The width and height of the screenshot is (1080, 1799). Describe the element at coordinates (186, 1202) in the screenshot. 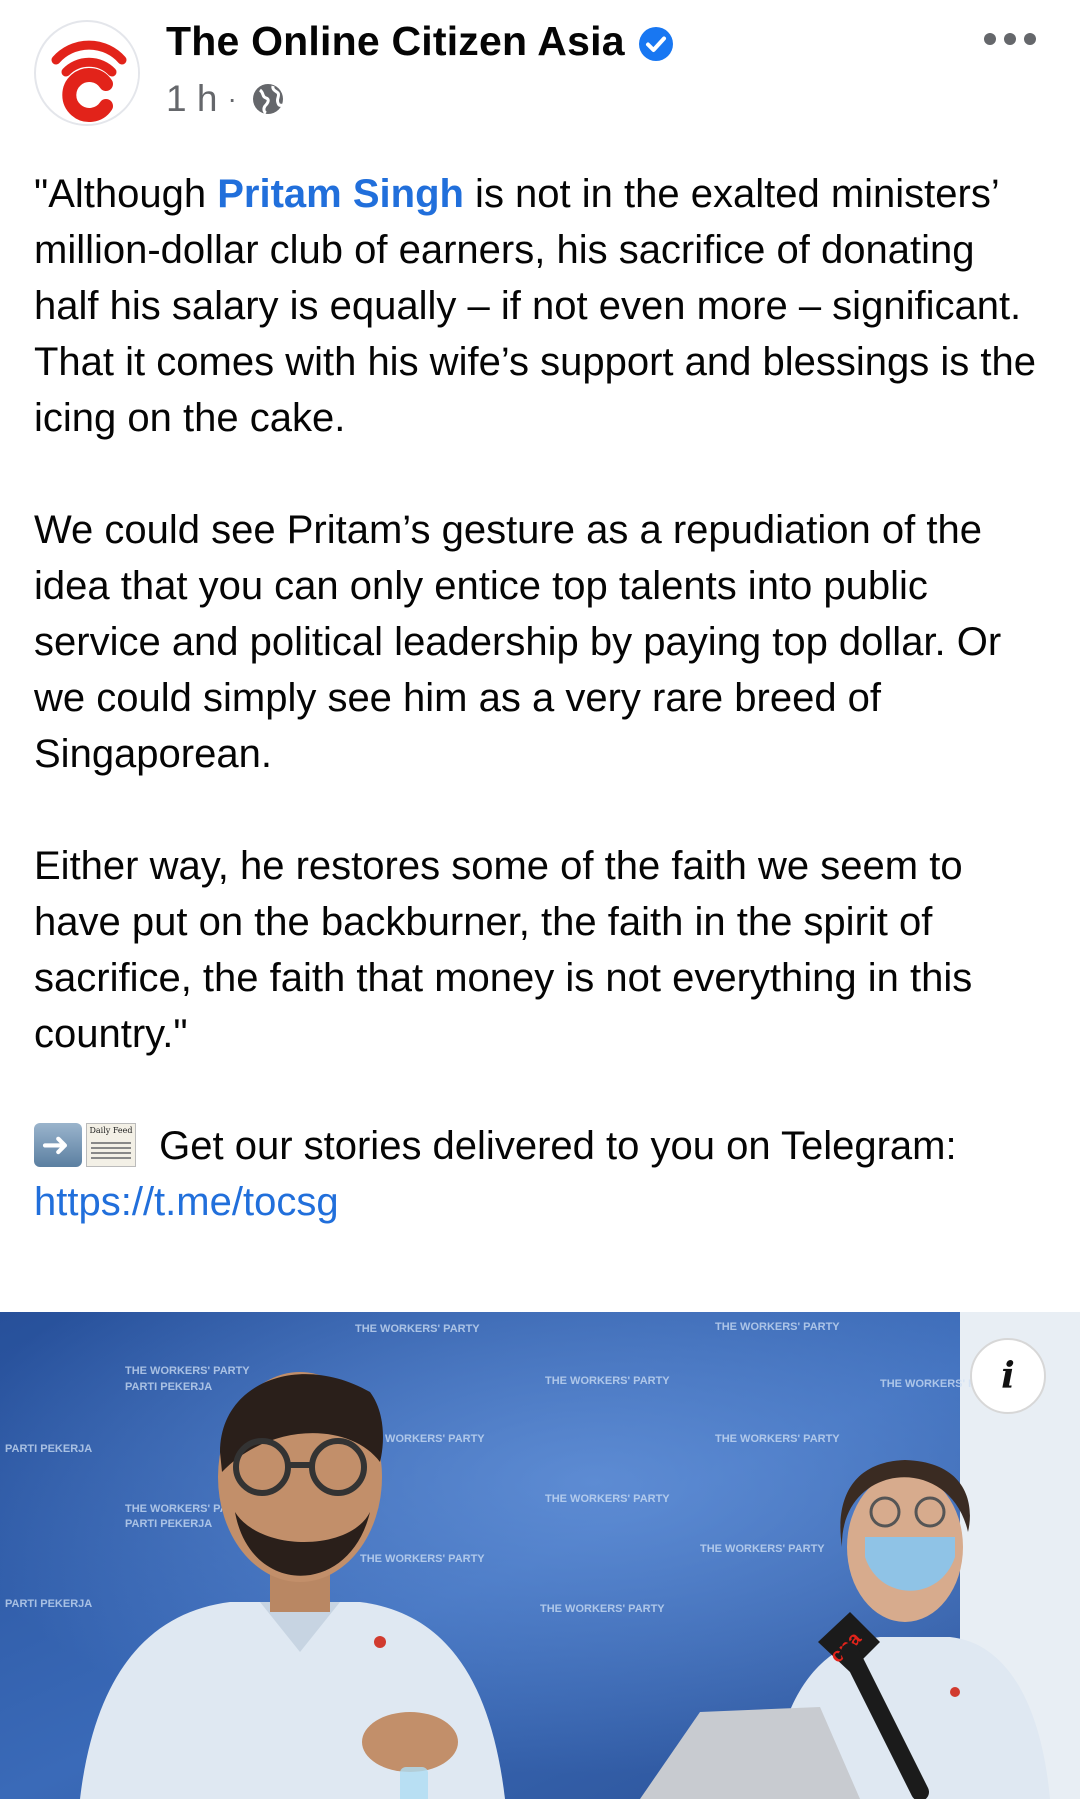

I see `telegram-link: https://t.me/tocsg` at that location.